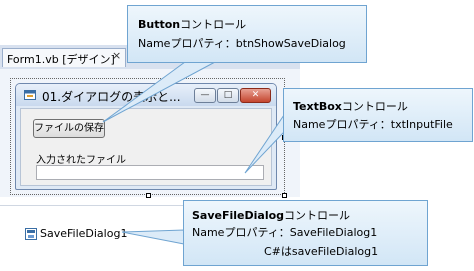 This screenshot has height=271, width=474. I want to click on callout-textbox-title-rest: コントロール, so click(374, 106).